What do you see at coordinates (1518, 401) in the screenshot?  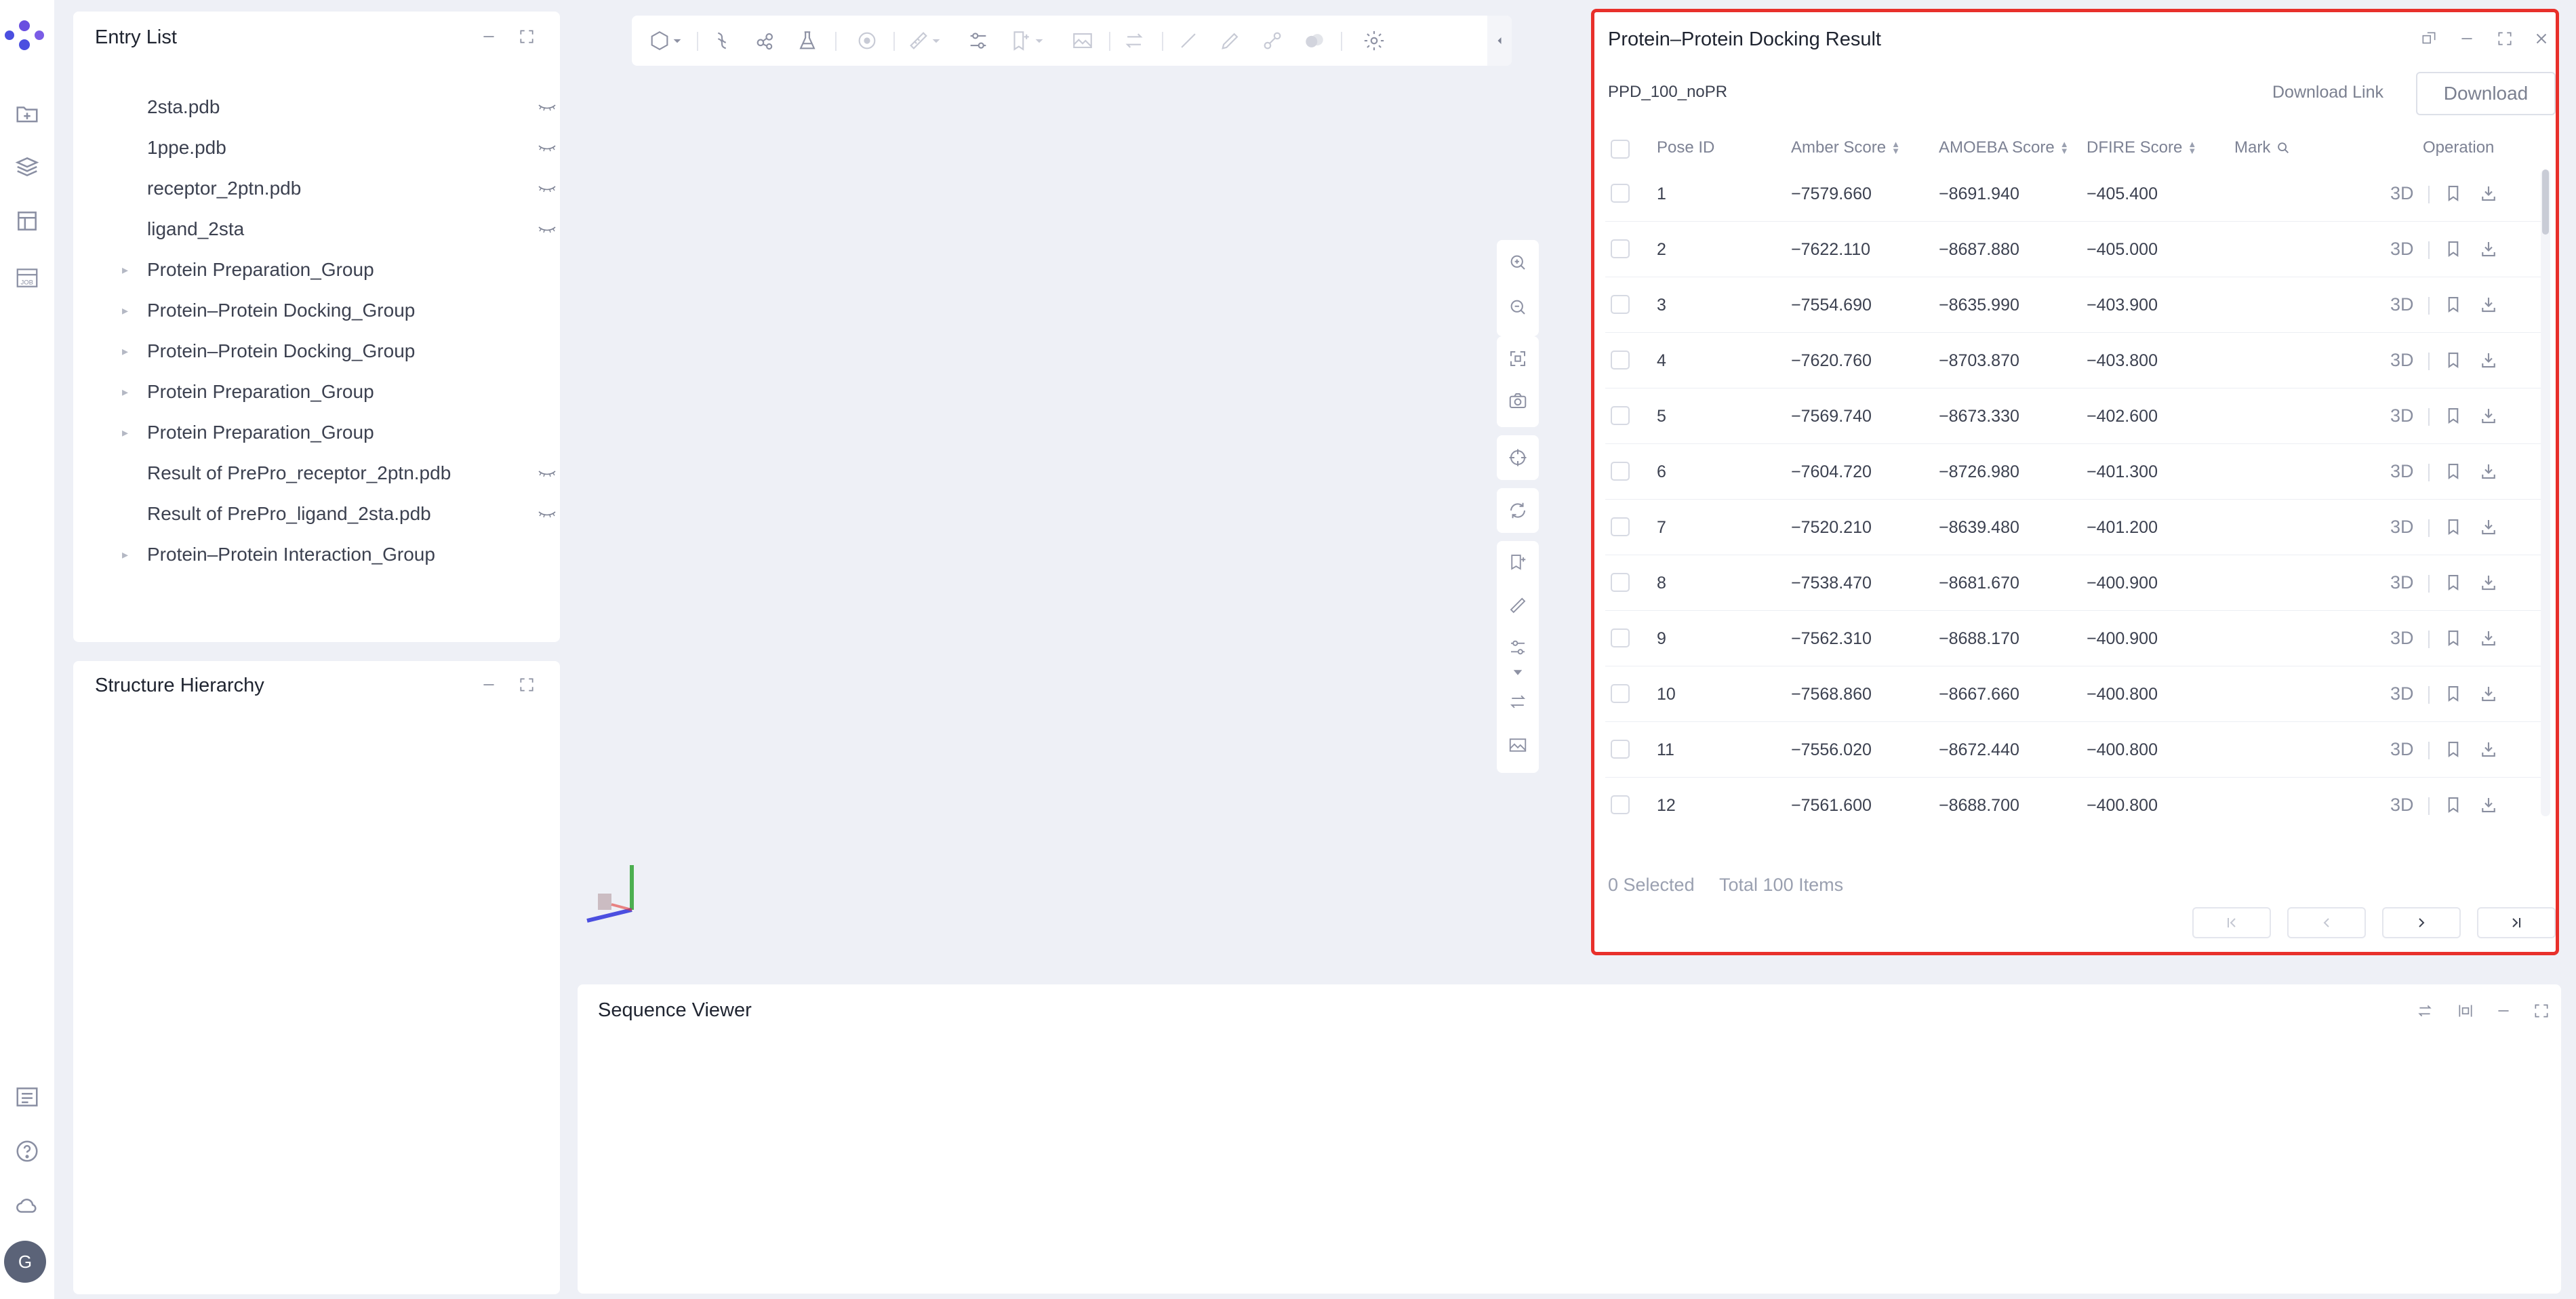 I see `camera-icon` at bounding box center [1518, 401].